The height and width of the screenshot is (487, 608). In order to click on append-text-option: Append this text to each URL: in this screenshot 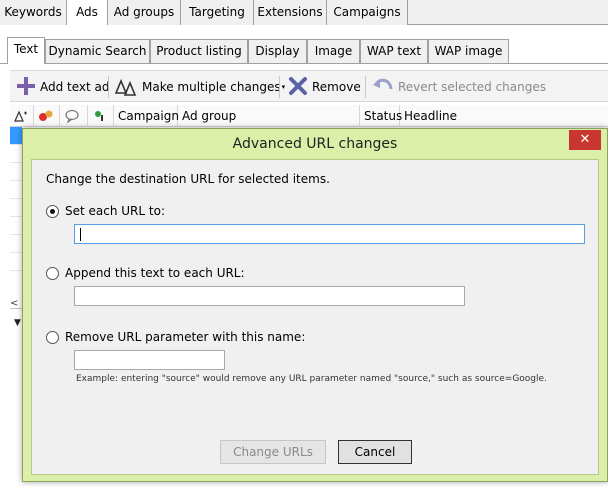, I will do `click(145, 273)`.